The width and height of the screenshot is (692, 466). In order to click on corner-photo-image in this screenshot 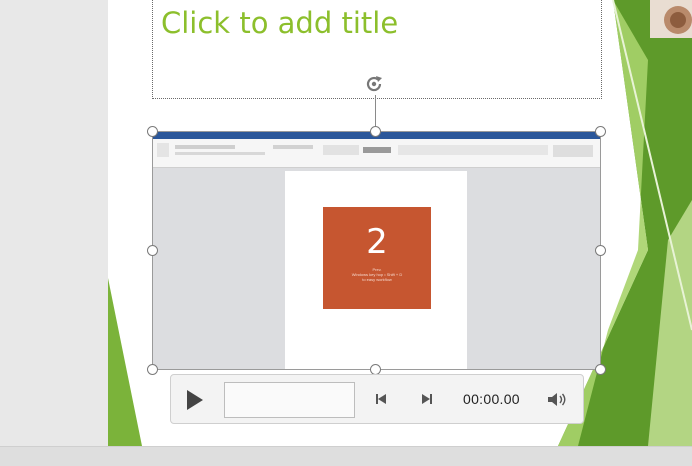, I will do `click(671, 19)`.